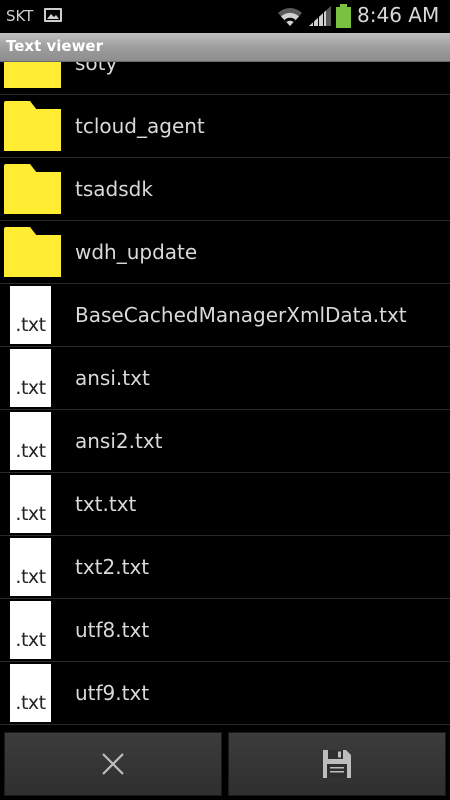 This screenshot has width=450, height=800. I want to click on folder-name: tsadsdk, so click(114, 189).